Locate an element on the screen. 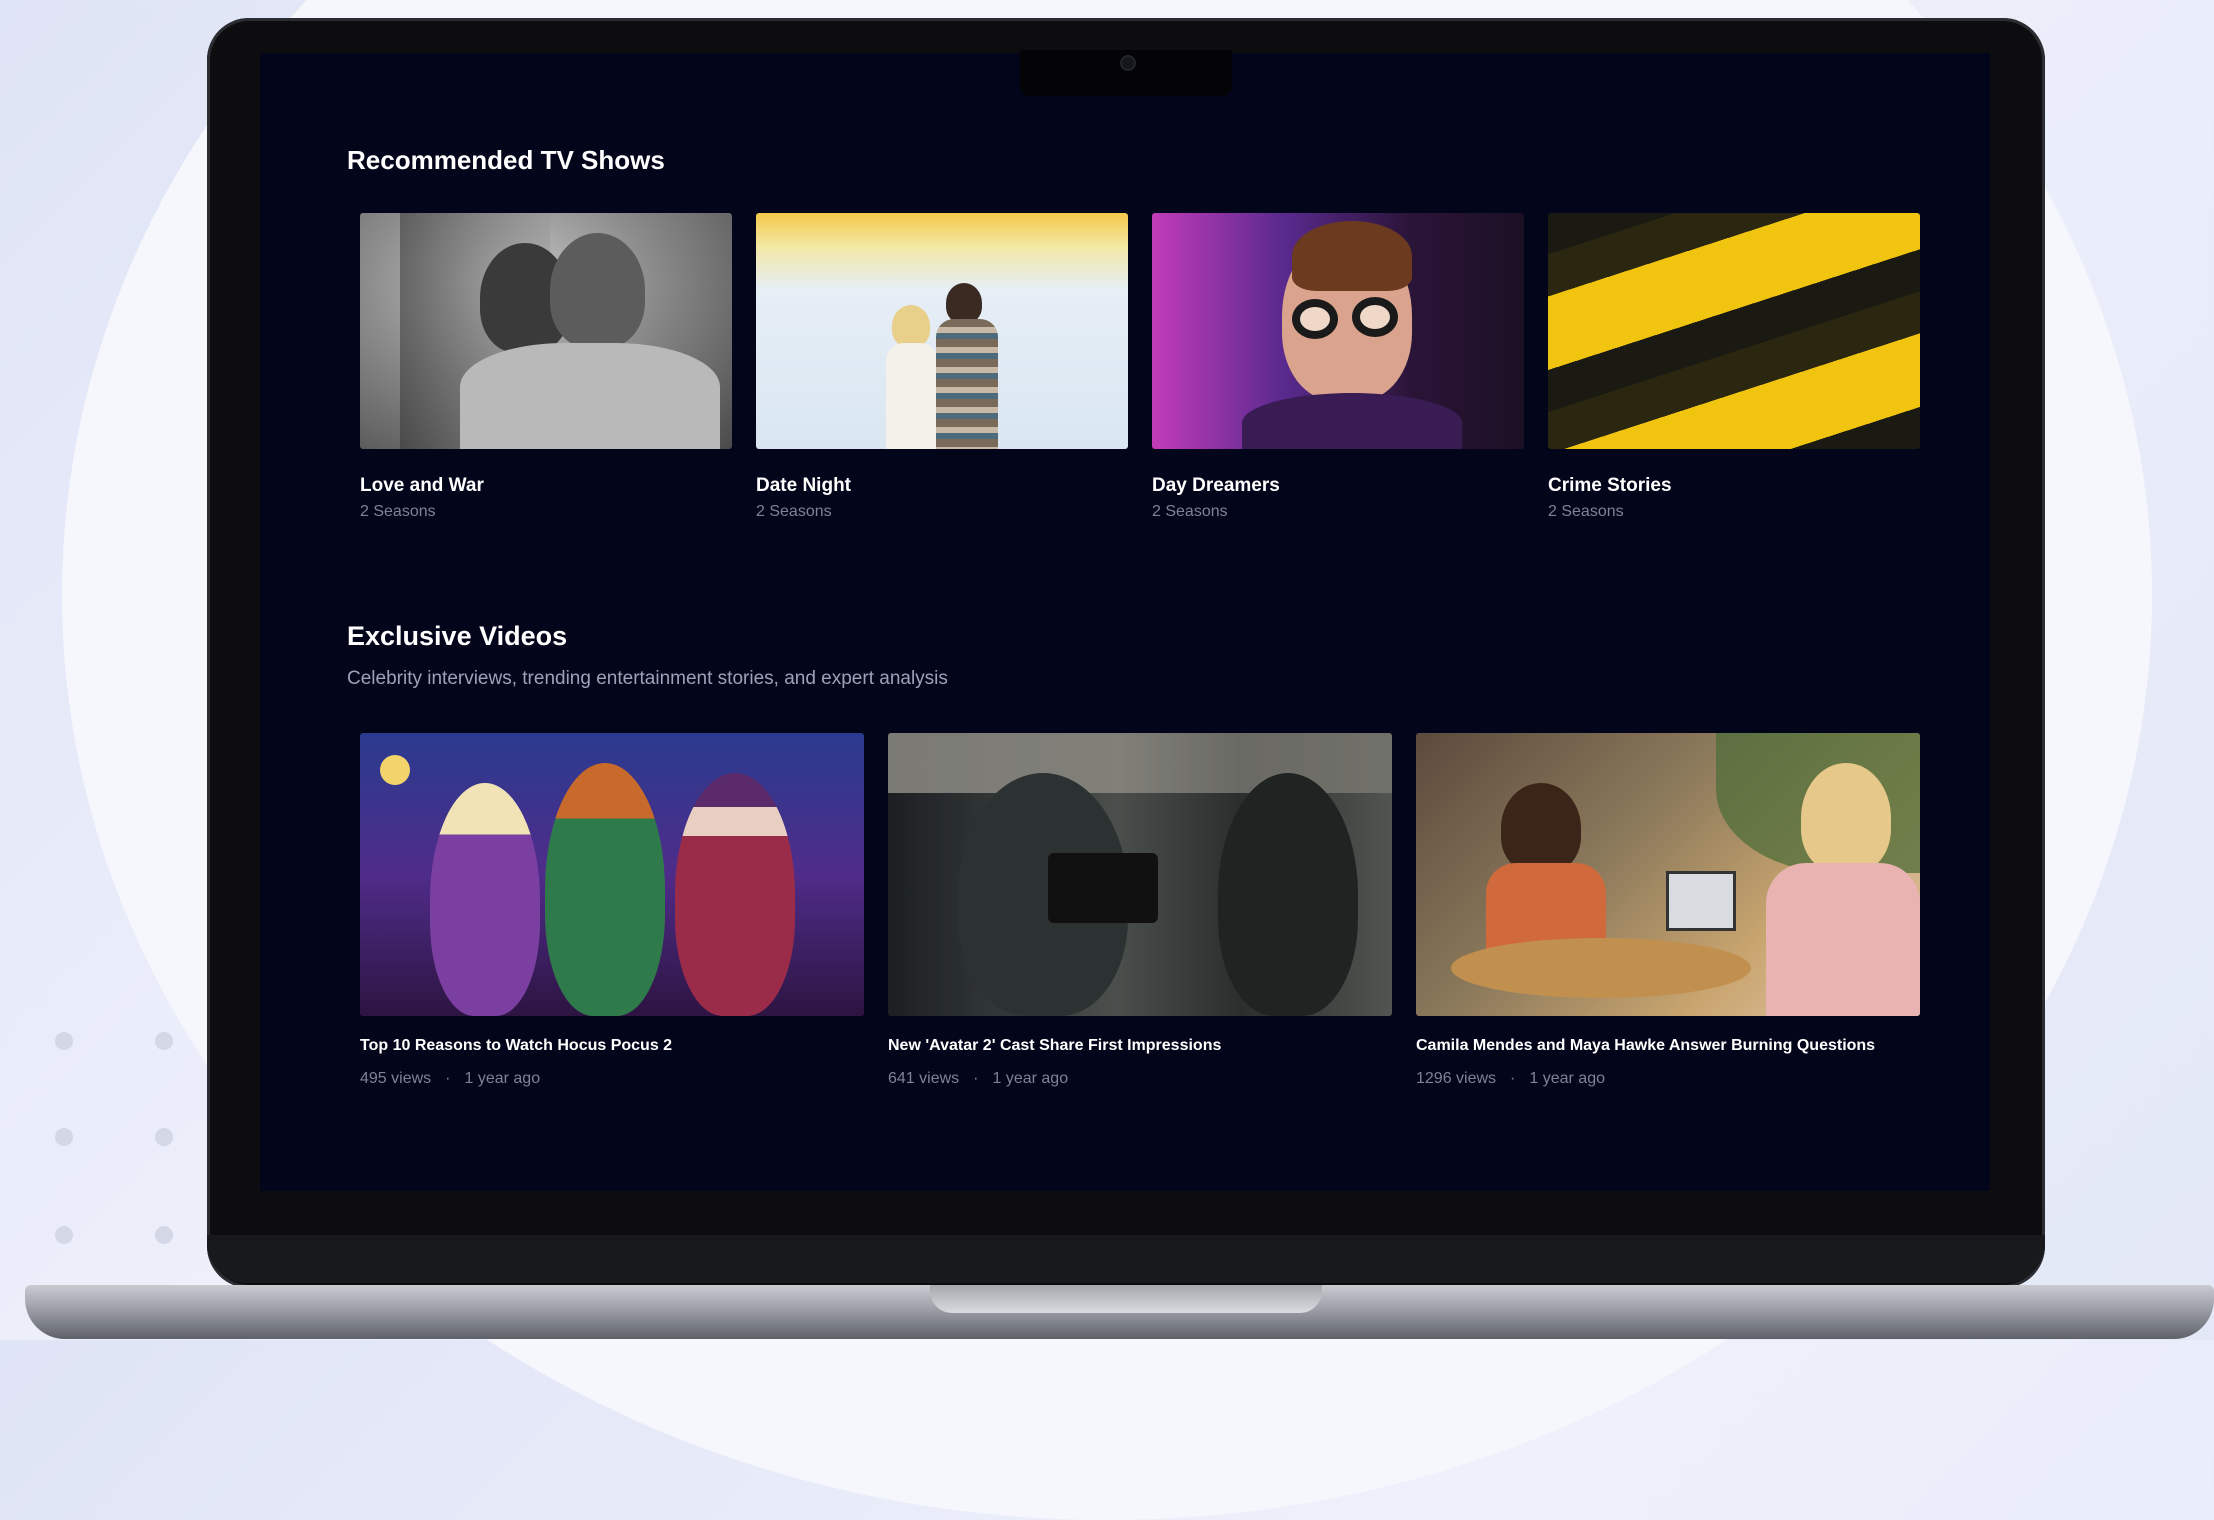 The height and width of the screenshot is (1520, 2214). tv-show-card-crime-stories: Crime Stories 2 Seasons is located at coordinates (1734, 367).